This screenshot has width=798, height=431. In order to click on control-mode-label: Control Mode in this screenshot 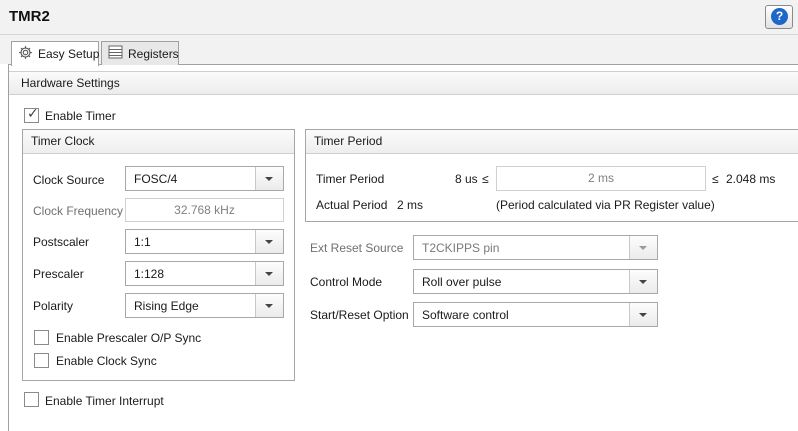, I will do `click(346, 282)`.